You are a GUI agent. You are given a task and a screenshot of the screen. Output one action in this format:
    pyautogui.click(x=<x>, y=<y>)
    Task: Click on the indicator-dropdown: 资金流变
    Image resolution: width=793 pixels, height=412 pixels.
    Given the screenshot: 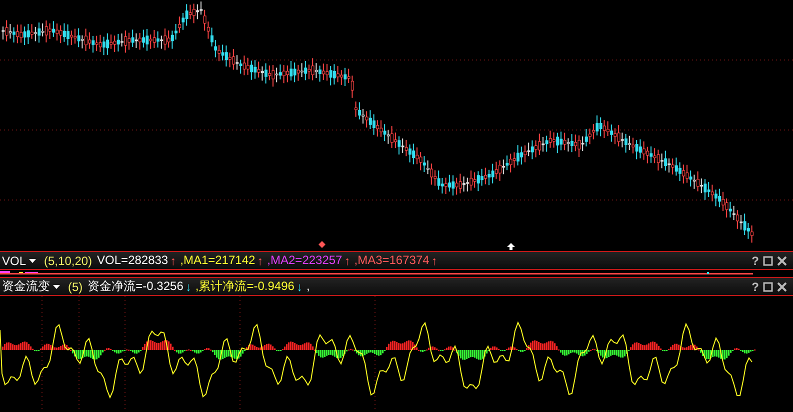 What is the action you would take?
    pyautogui.click(x=31, y=286)
    